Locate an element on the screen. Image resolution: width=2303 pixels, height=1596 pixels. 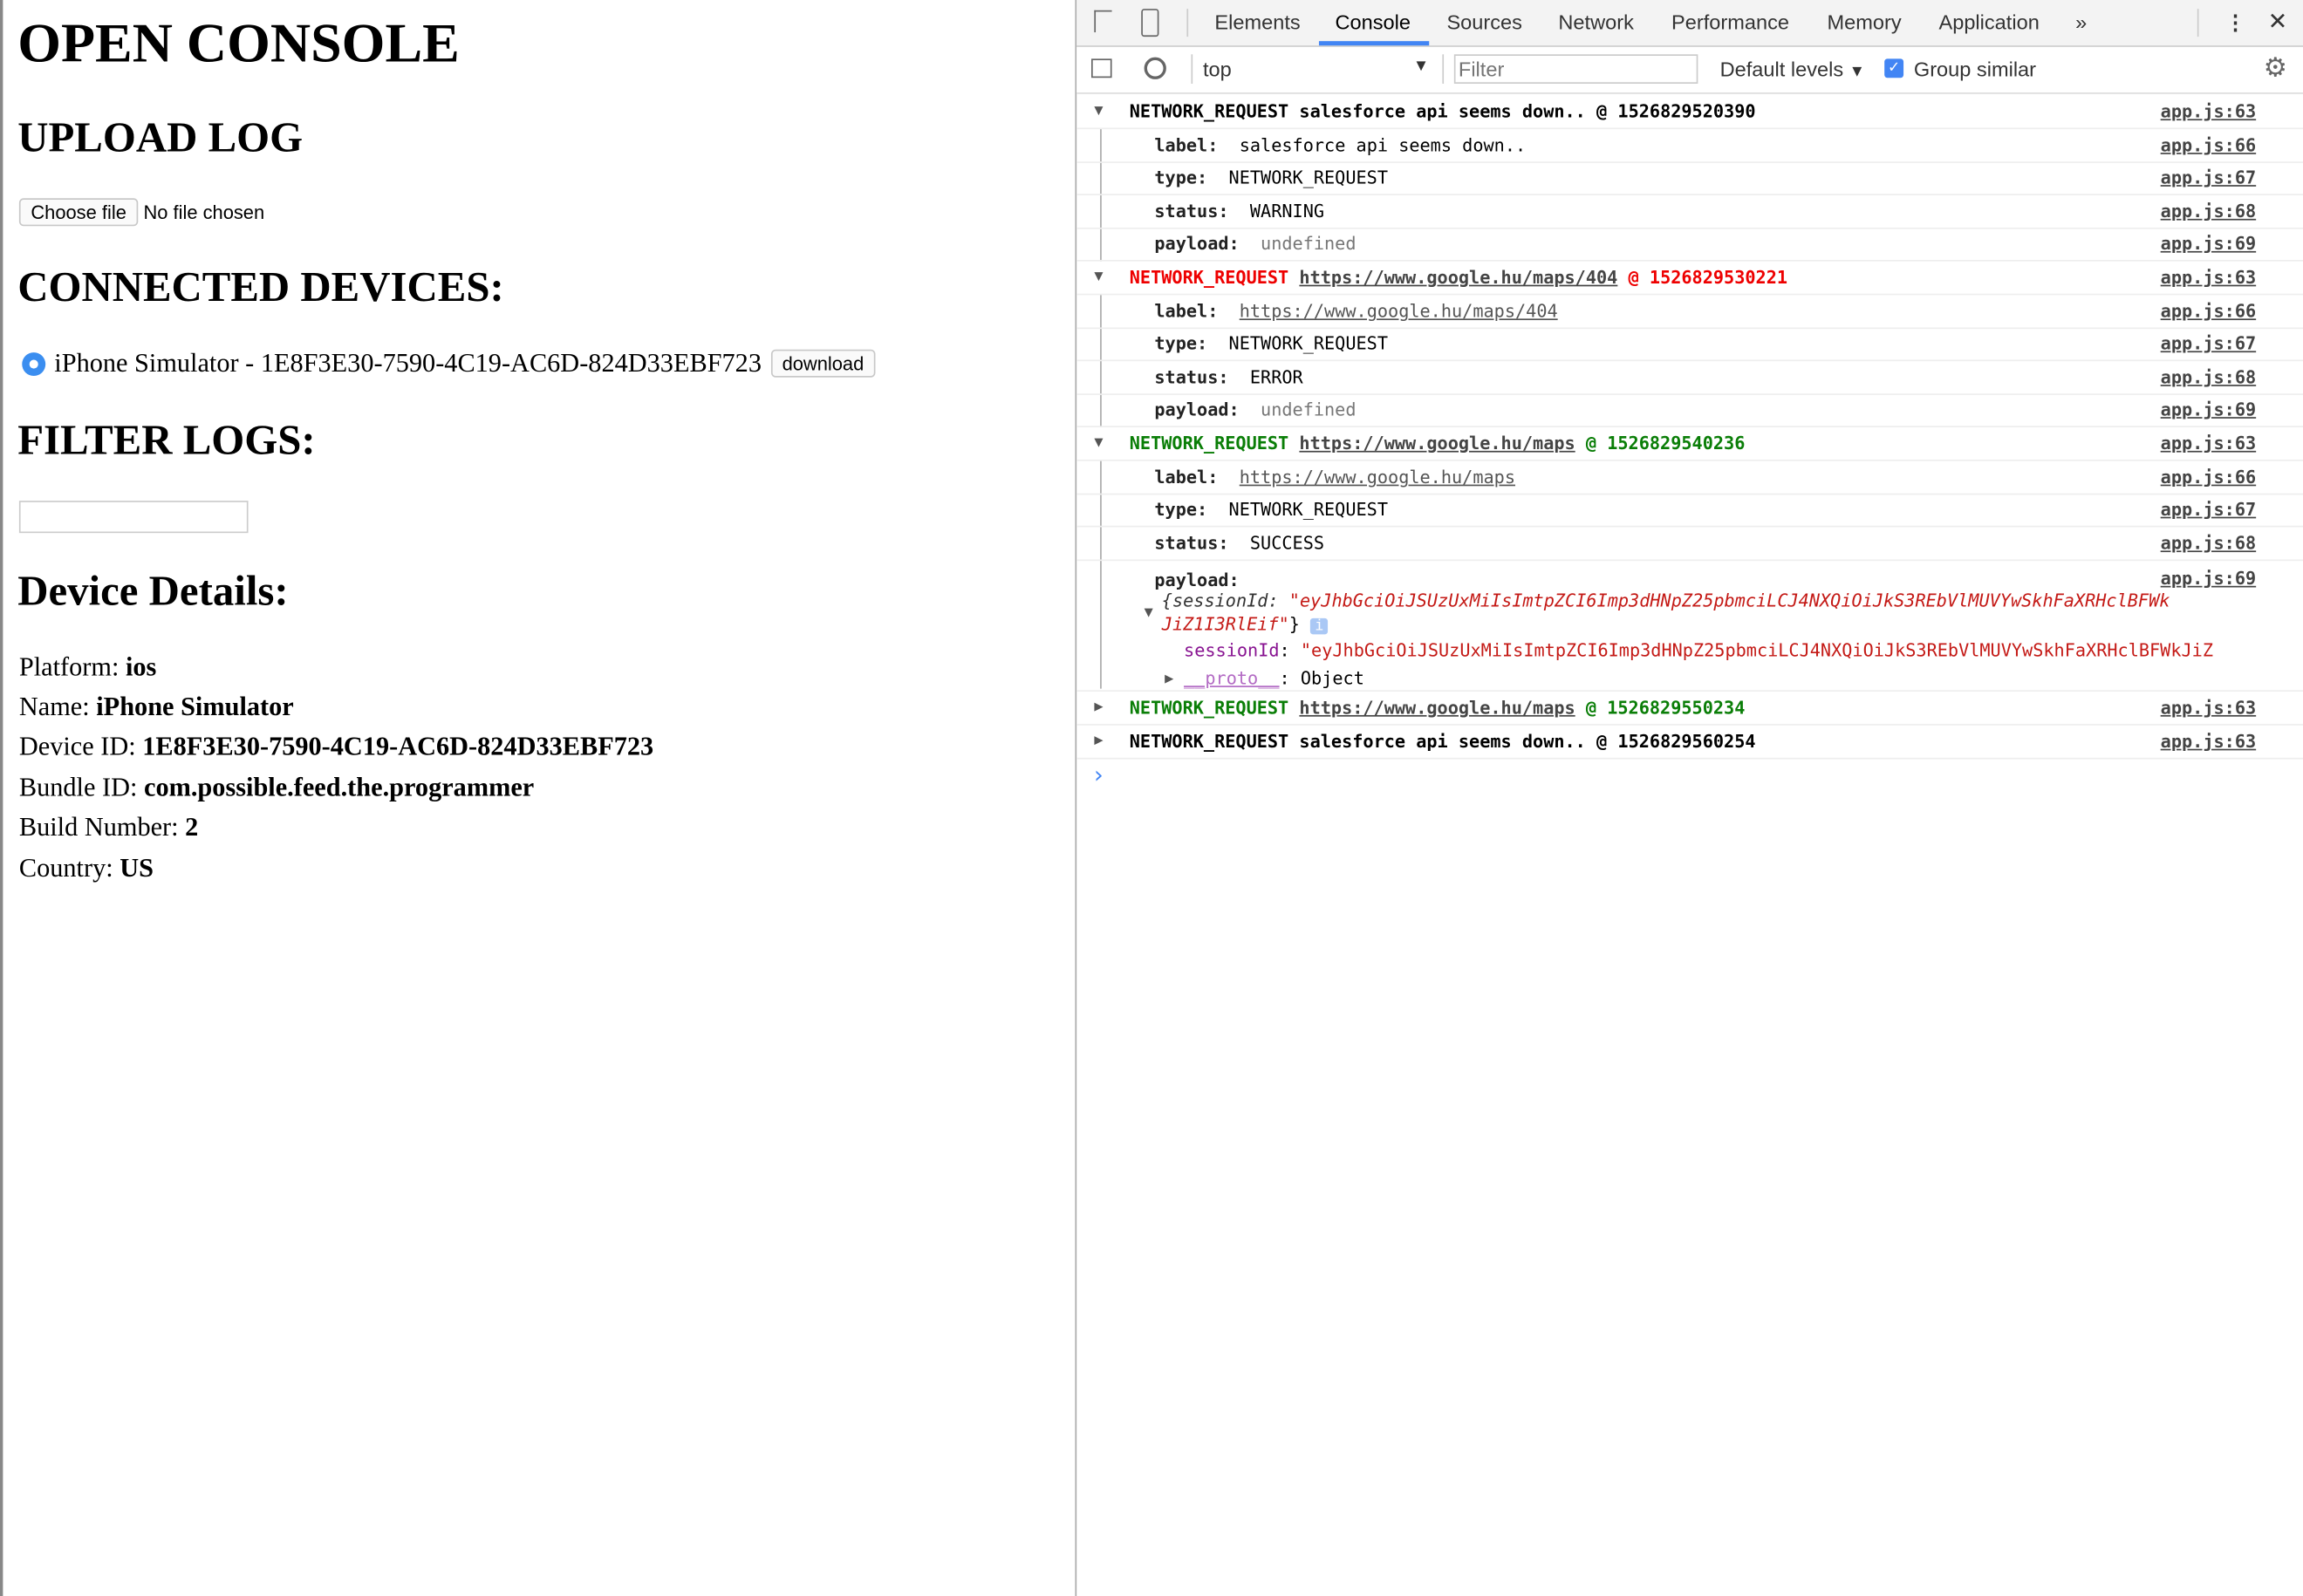
console-toolbar: top▼ Default levels ▼ ✓ Group similar ⚙ is located at coordinates (1689, 70).